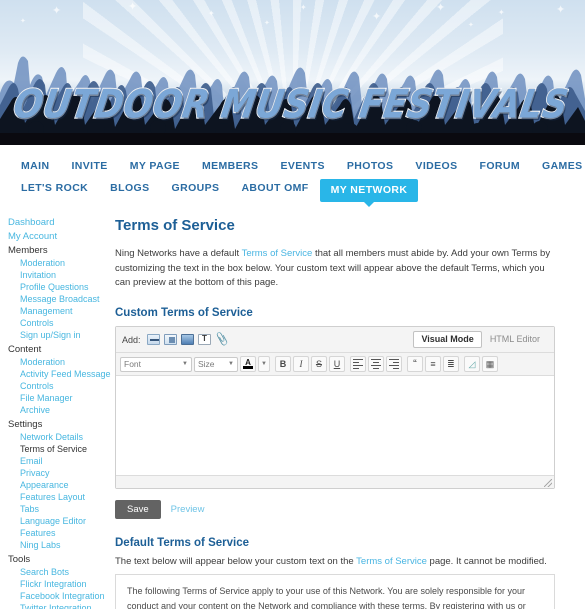 This screenshot has height=609, width=585. Describe the element at coordinates (170, 340) in the screenshot. I see `photo-icon` at that location.